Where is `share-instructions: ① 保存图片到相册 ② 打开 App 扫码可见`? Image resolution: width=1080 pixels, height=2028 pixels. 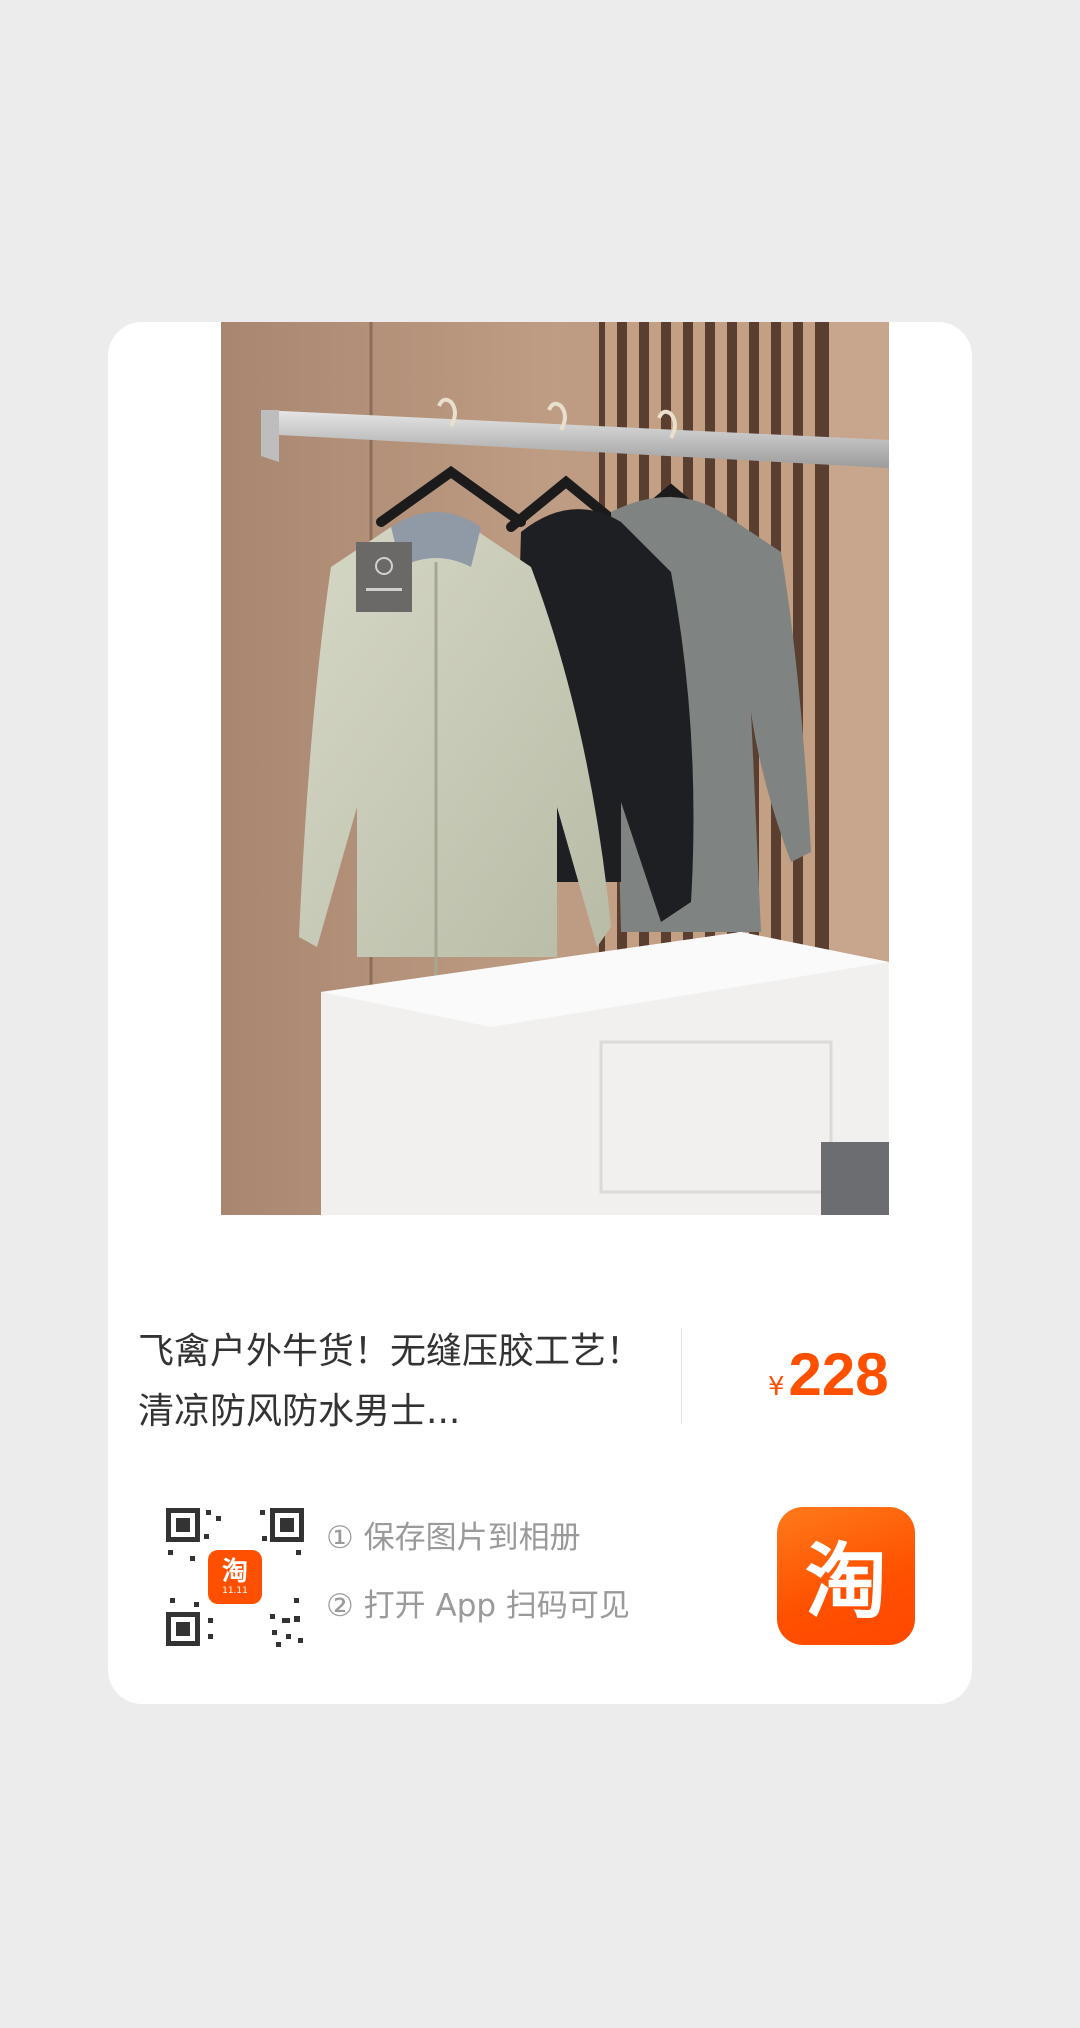
share-instructions: ① 保存图片到相册 ② 打开 App 扫码可见 is located at coordinates (478, 1578).